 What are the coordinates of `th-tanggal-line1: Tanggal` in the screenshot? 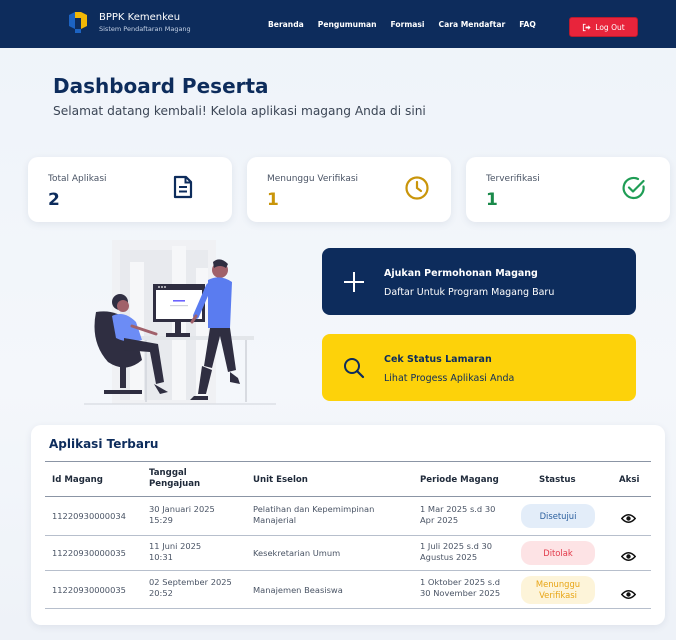 It's located at (168, 473).